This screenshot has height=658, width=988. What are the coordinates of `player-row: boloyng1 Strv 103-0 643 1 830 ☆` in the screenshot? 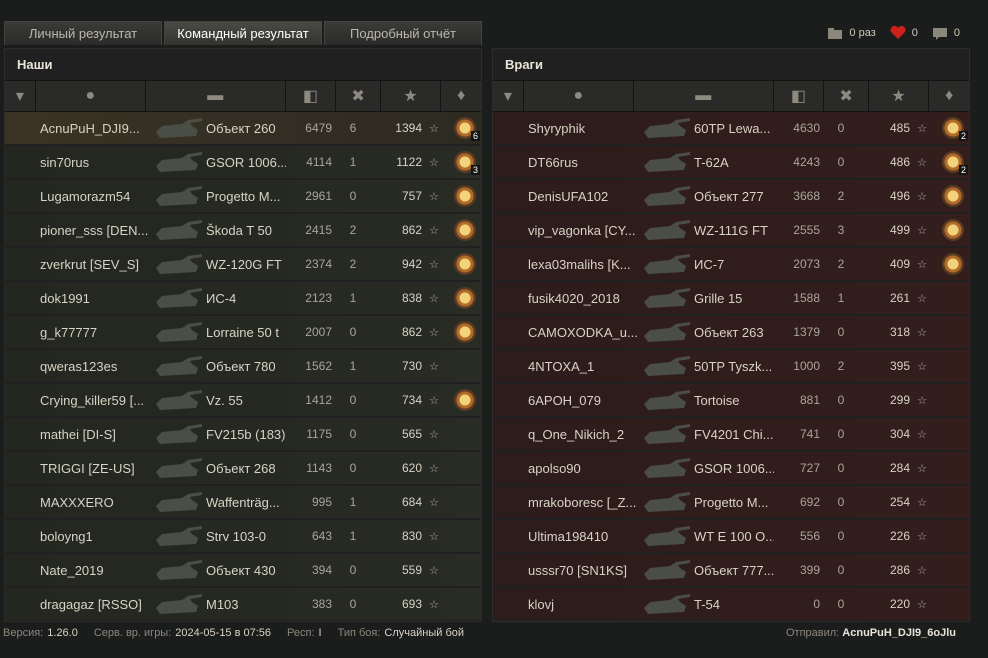 It's located at (243, 536).